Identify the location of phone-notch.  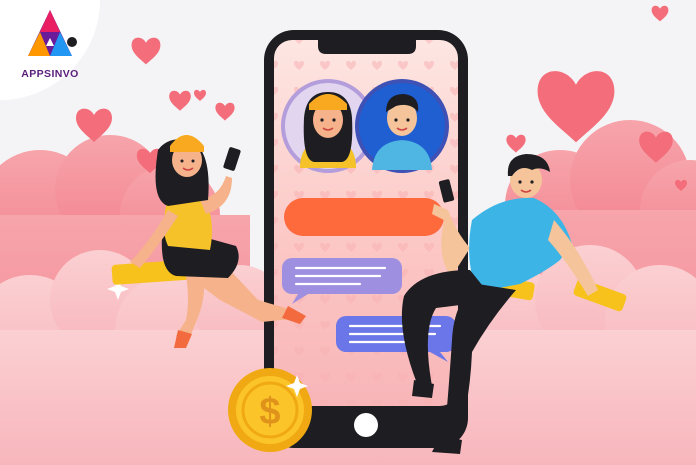
(367, 47).